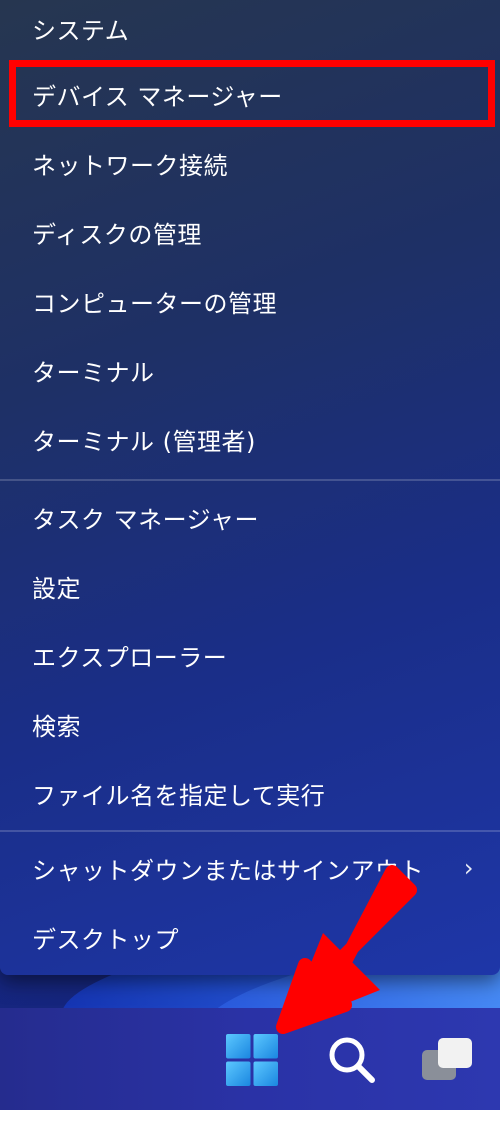  I want to click on menu-item-computer-management: コンピューターの管理, so click(250, 301).